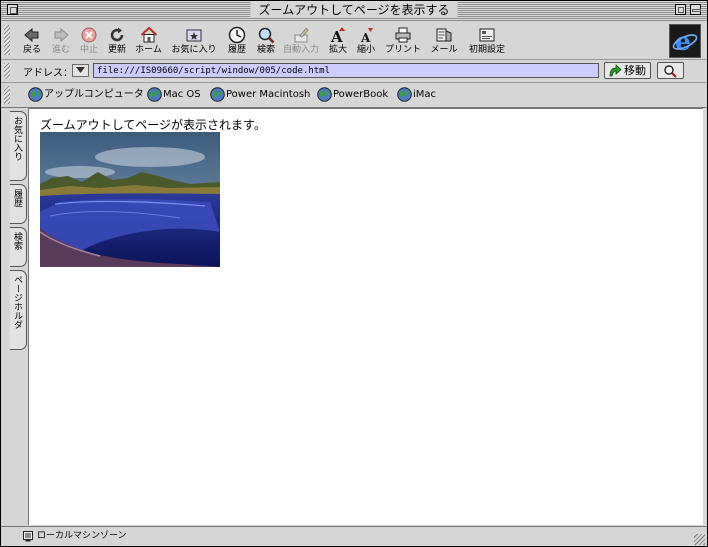 The width and height of the screenshot is (708, 547). I want to click on go-arrow-icon, so click(615, 70).